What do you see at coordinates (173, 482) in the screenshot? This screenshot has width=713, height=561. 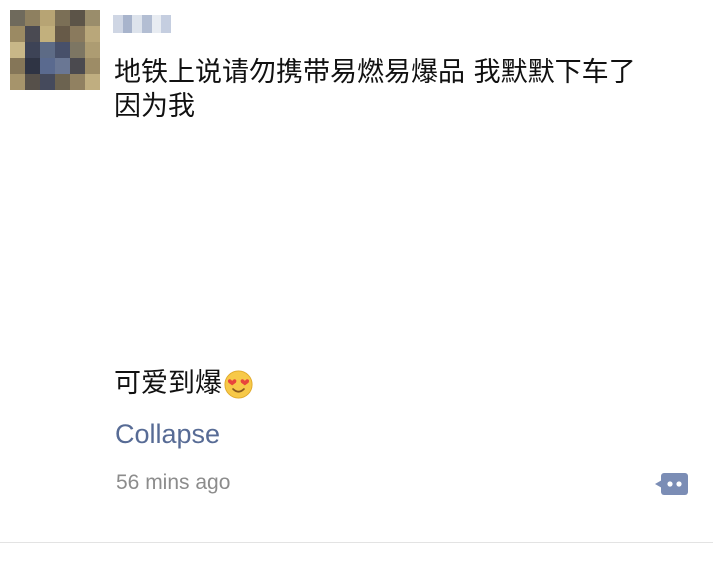 I see `post-timestamp: 56 mins ago` at bounding box center [173, 482].